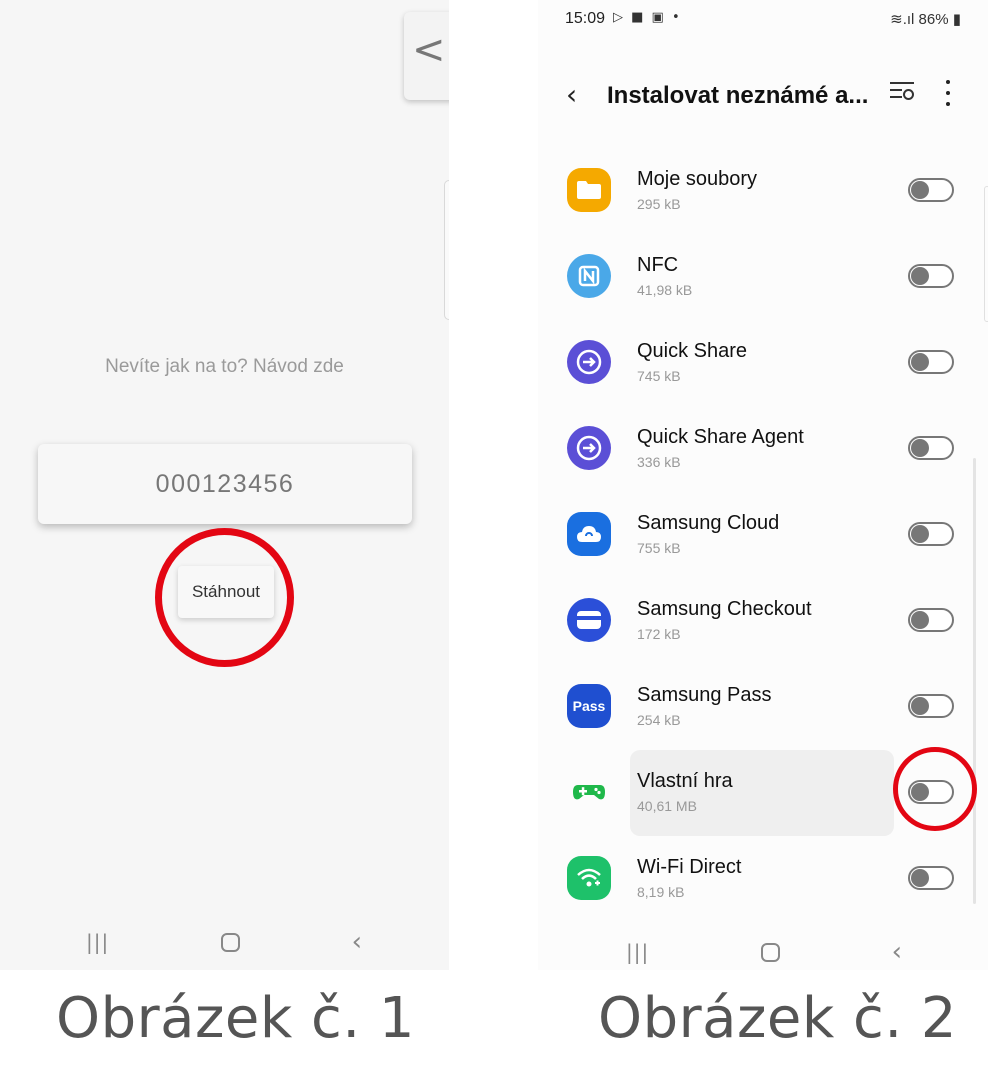 Image resolution: width=988 pixels, height=1067 pixels. What do you see at coordinates (659, 204) in the screenshot?
I see `app-size: 295 kB` at bounding box center [659, 204].